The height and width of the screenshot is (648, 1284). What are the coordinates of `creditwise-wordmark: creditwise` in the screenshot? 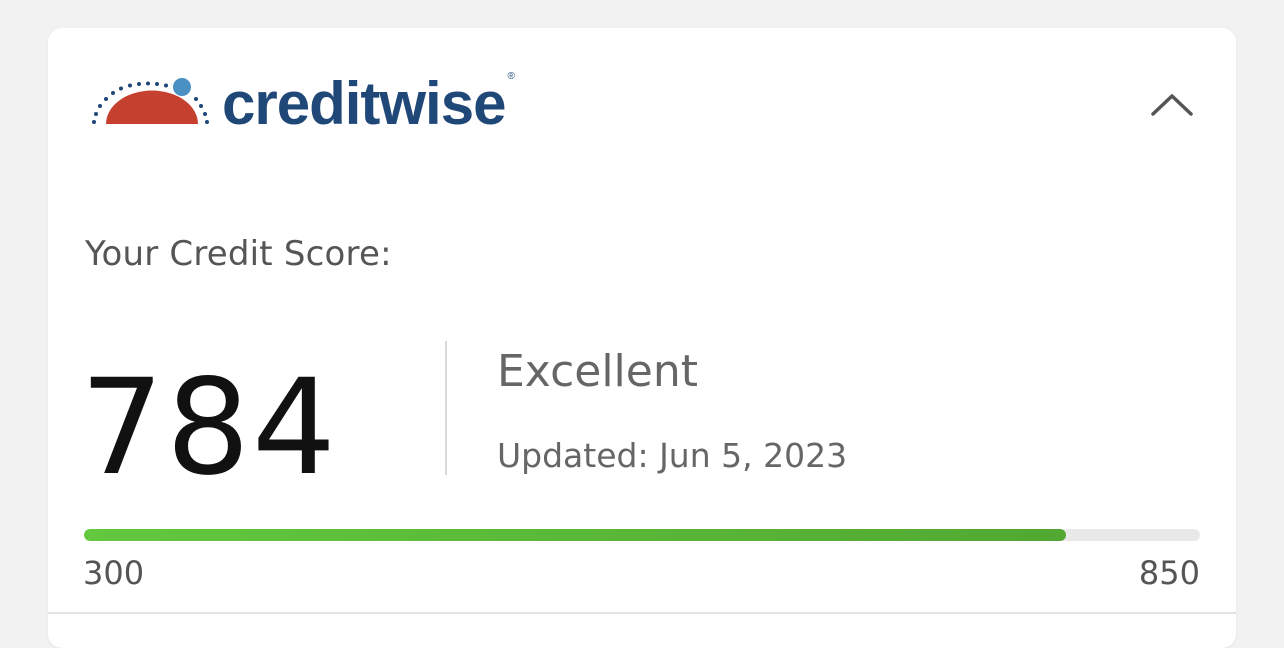 It's located at (364, 103).